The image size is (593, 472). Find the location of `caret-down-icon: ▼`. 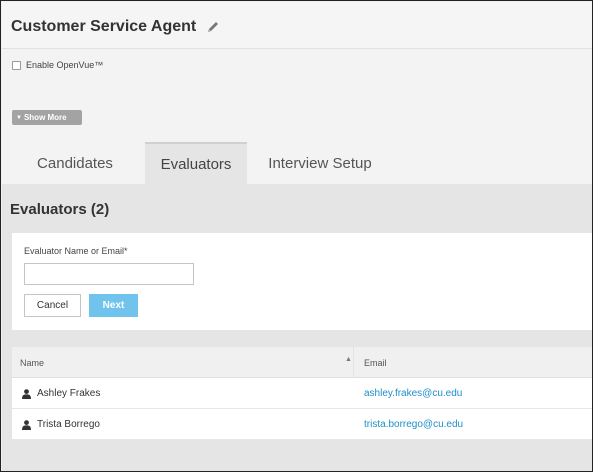

caret-down-icon: ▼ is located at coordinates (19, 117).